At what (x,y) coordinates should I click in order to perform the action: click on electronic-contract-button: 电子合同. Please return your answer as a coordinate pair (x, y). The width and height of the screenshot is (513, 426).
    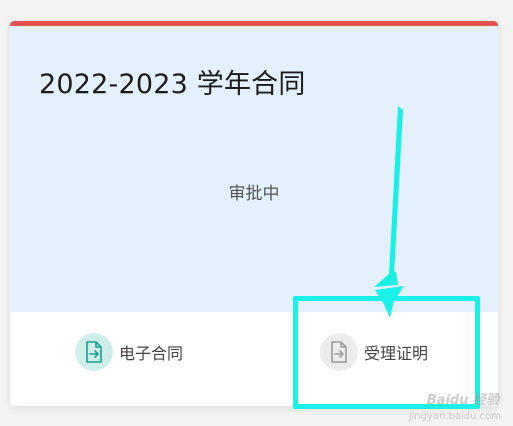
    Looking at the image, I should click on (129, 352).